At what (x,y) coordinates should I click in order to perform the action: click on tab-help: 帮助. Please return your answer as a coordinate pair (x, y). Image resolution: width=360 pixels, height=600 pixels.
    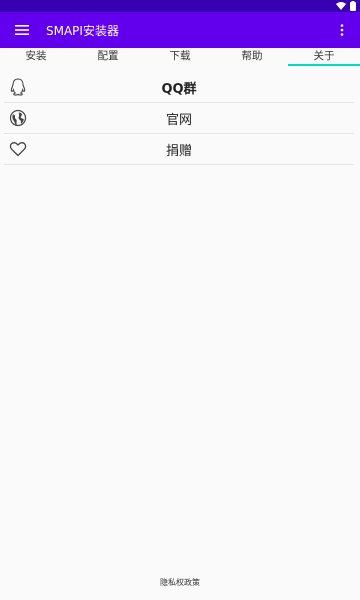
    Looking at the image, I should click on (252, 57).